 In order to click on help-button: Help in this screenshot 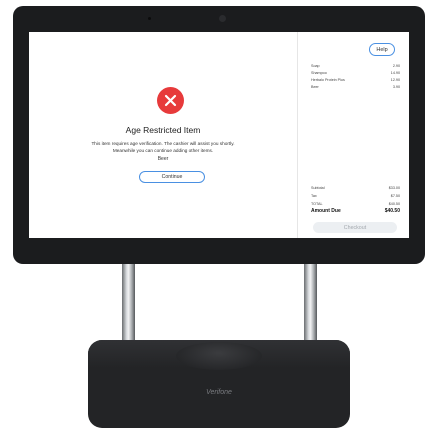, I will do `click(382, 49)`.